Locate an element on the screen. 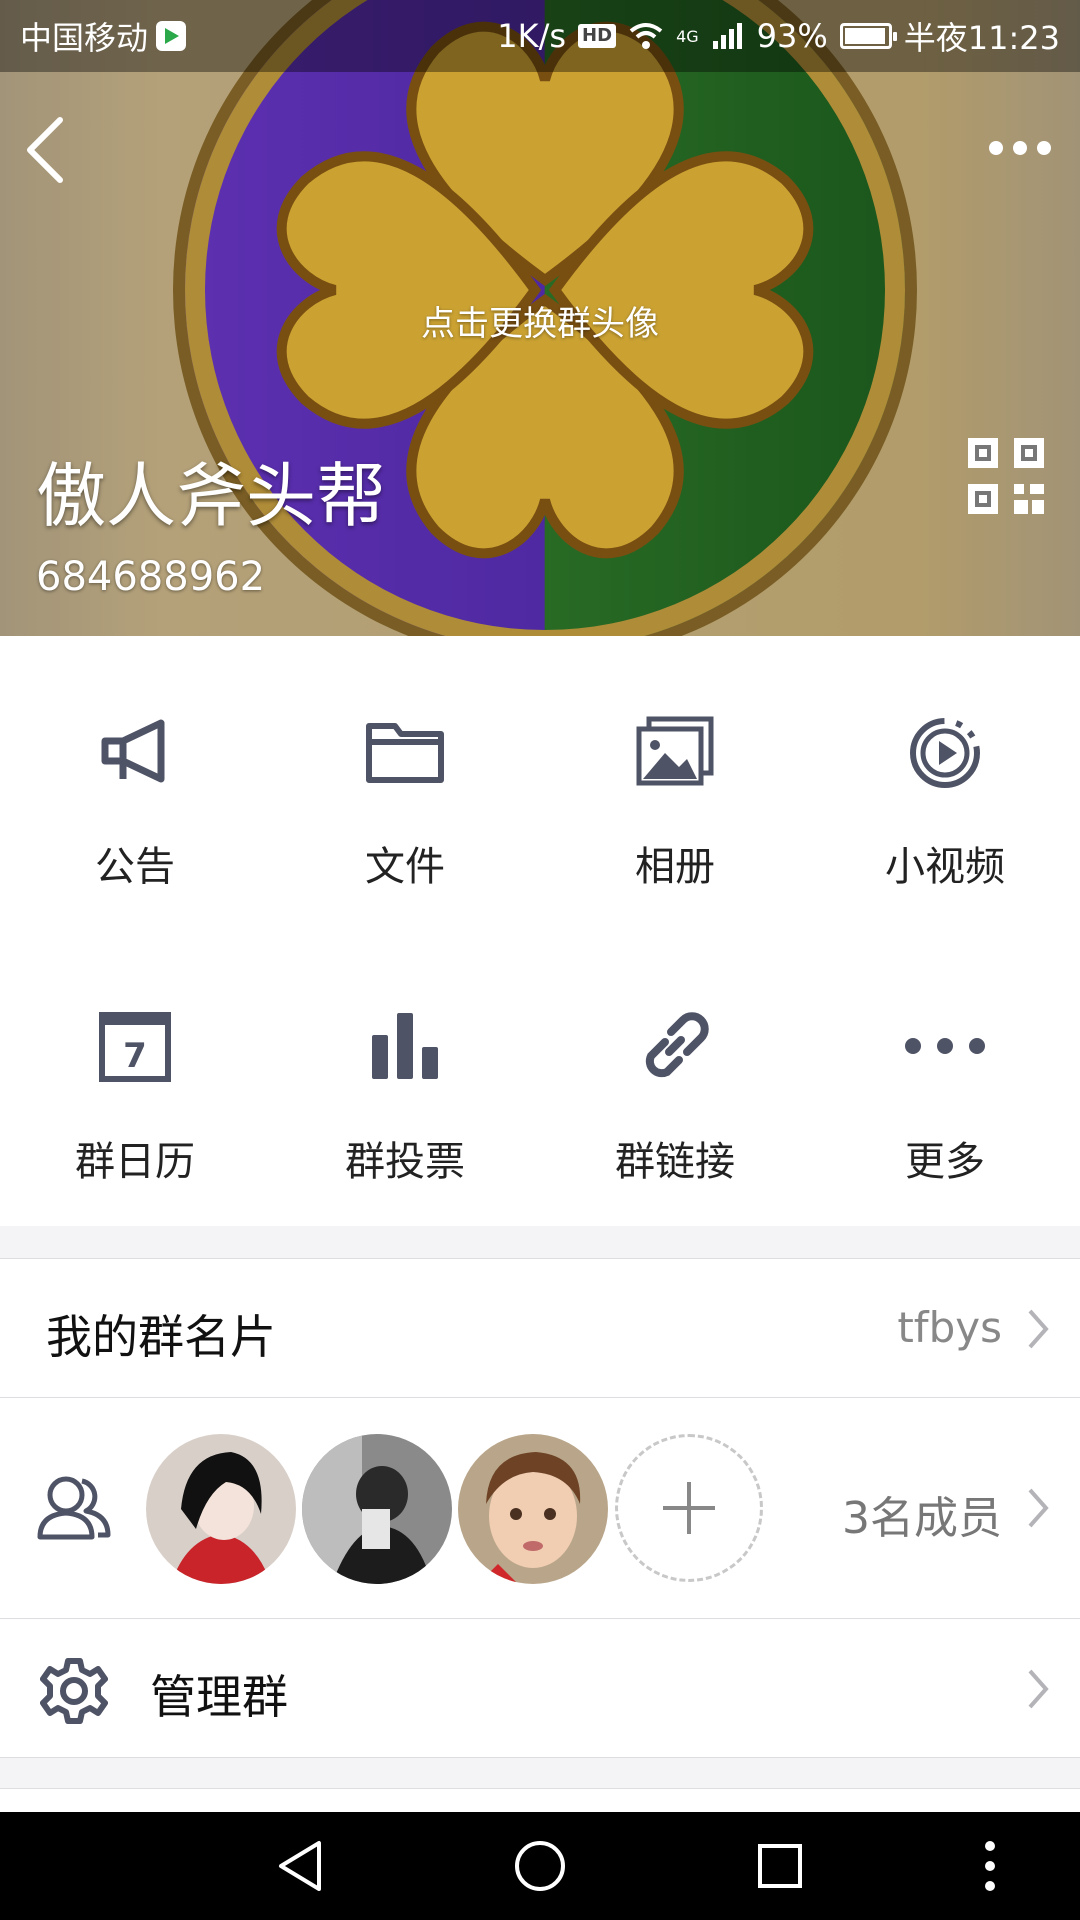 This screenshot has height=1920, width=1080. plus-icon is located at coordinates (689, 1508).